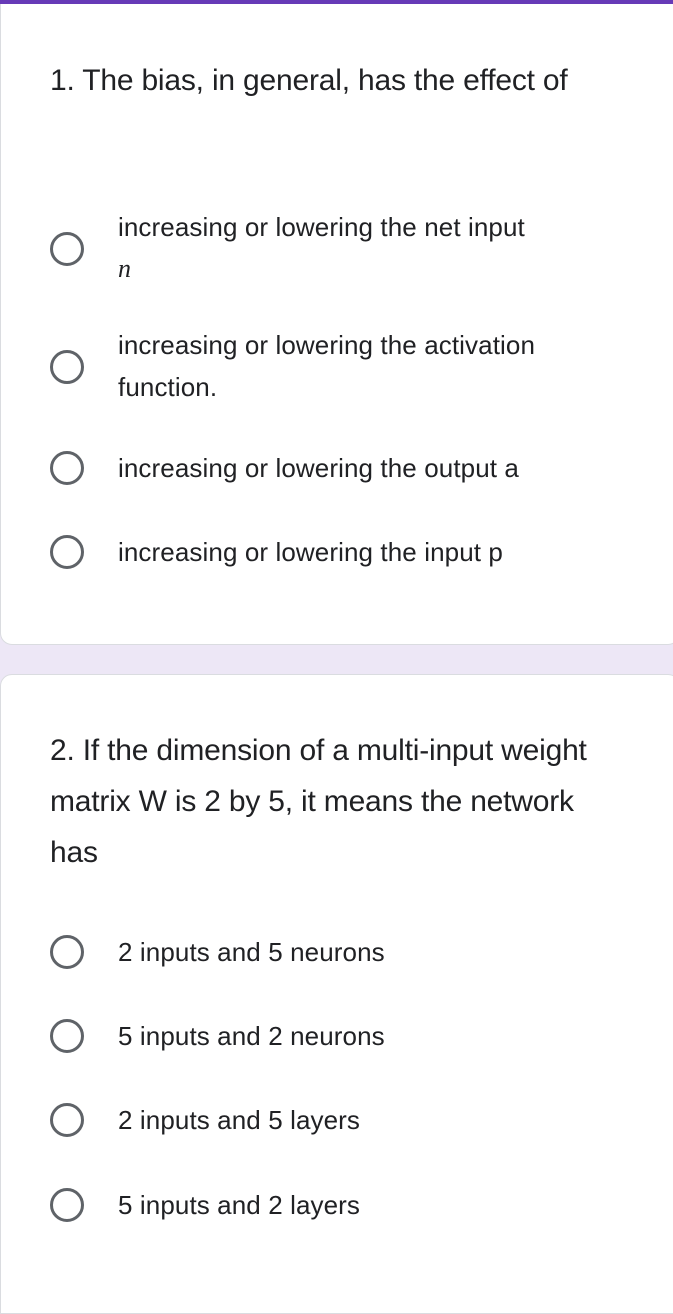 The width and height of the screenshot is (673, 1314). What do you see at coordinates (251, 952) in the screenshot?
I see `option-label: 2 inputs and 5 neurons` at bounding box center [251, 952].